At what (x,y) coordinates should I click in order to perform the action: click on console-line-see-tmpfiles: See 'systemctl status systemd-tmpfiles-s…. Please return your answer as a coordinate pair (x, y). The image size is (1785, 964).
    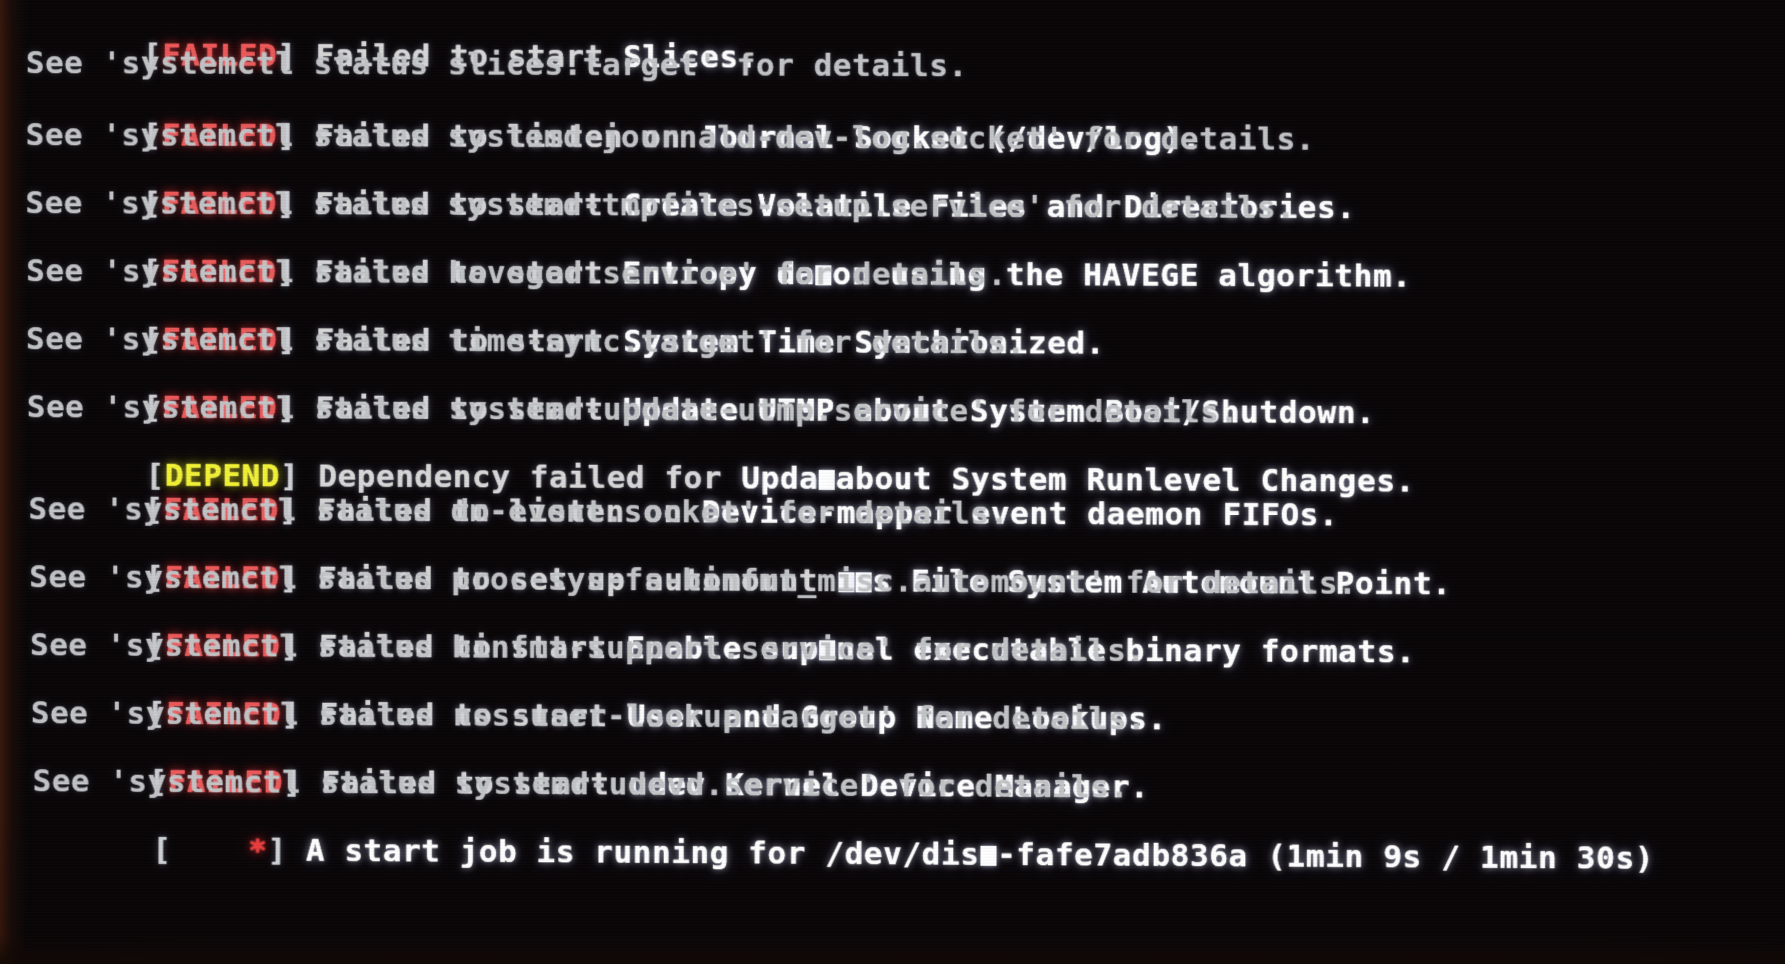
    Looking at the image, I should click on (660, 206).